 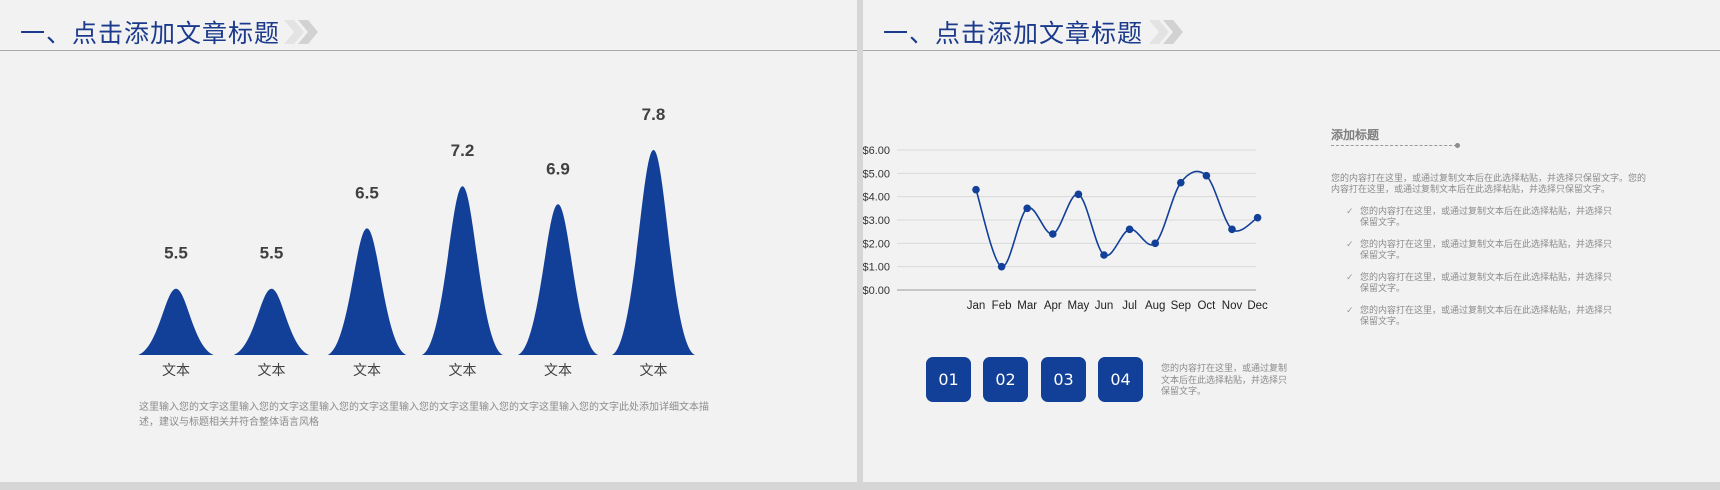 I want to click on y-tick-label: $0.00, so click(x=876, y=291).